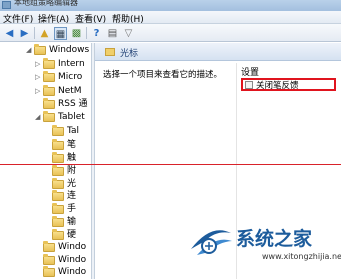 The height and width of the screenshot is (279, 341). What do you see at coordinates (96, 33) in the screenshot?
I see `help-icon: ?` at bounding box center [96, 33].